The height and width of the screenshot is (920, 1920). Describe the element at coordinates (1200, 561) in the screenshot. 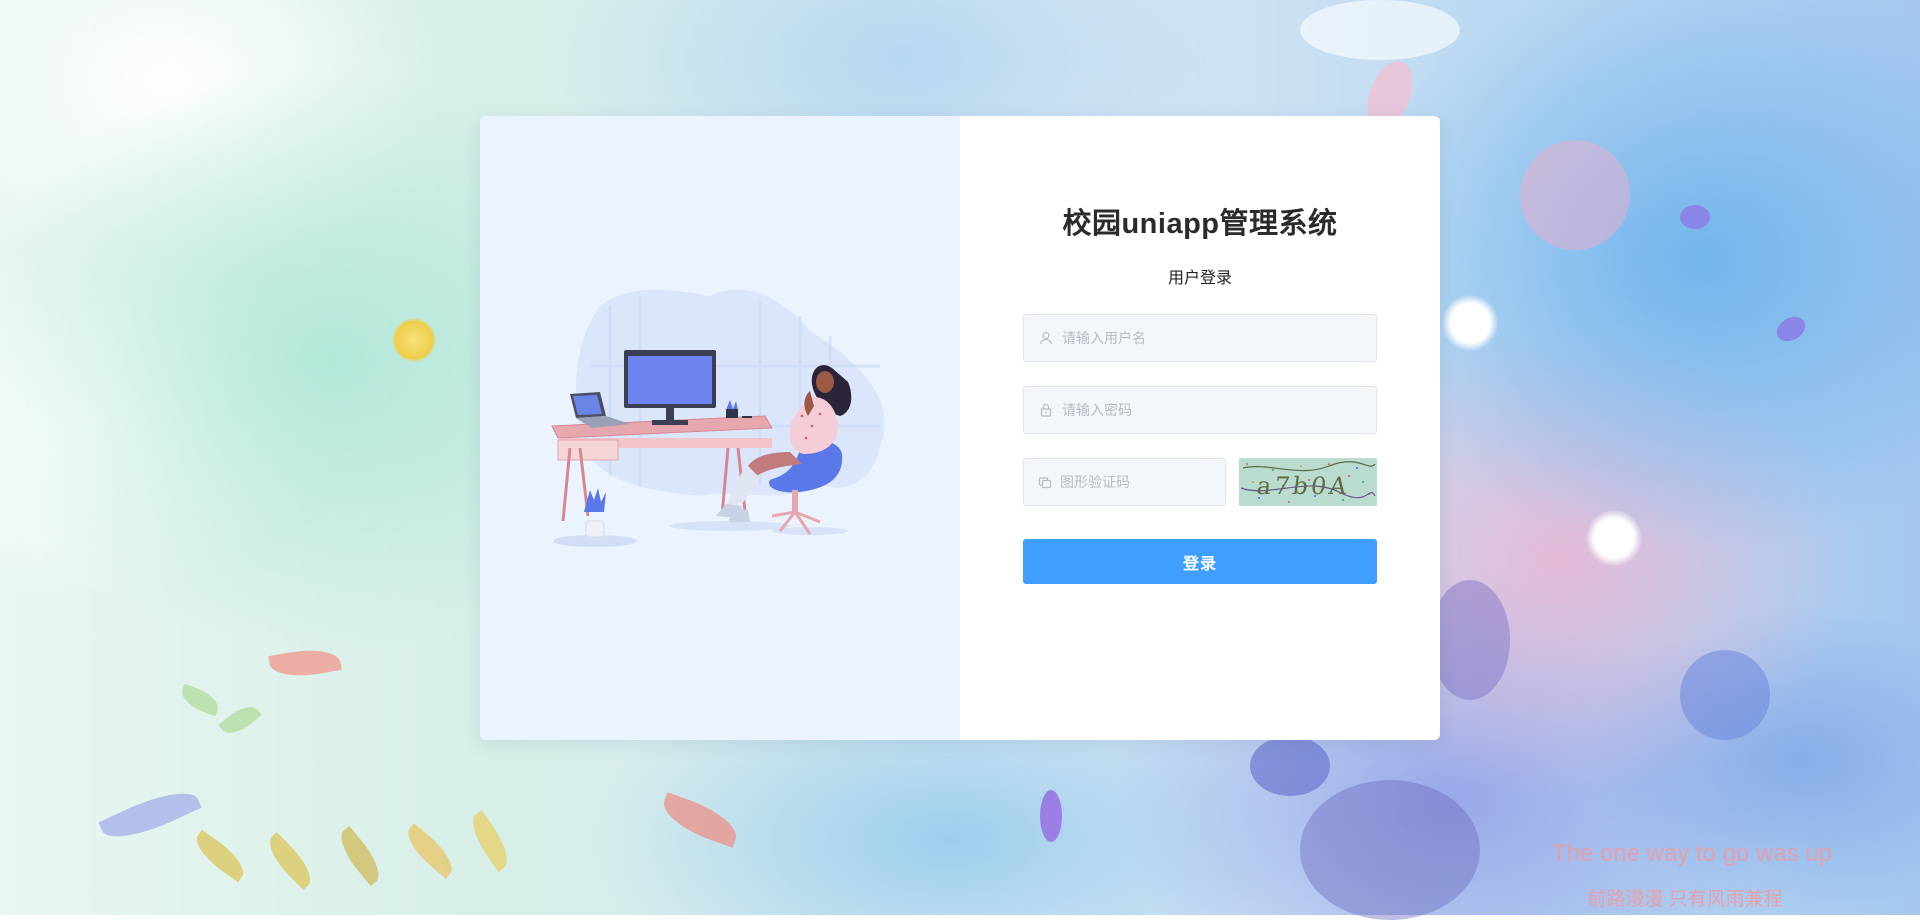

I see `login-button: 登录` at that location.